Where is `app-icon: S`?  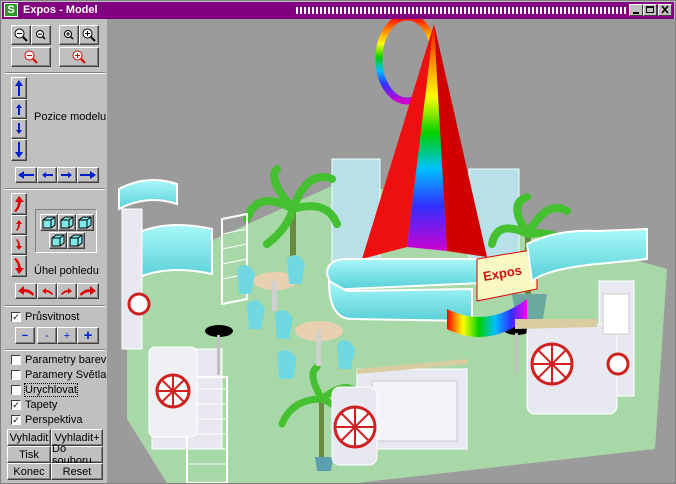
app-icon: S is located at coordinates (11, 10).